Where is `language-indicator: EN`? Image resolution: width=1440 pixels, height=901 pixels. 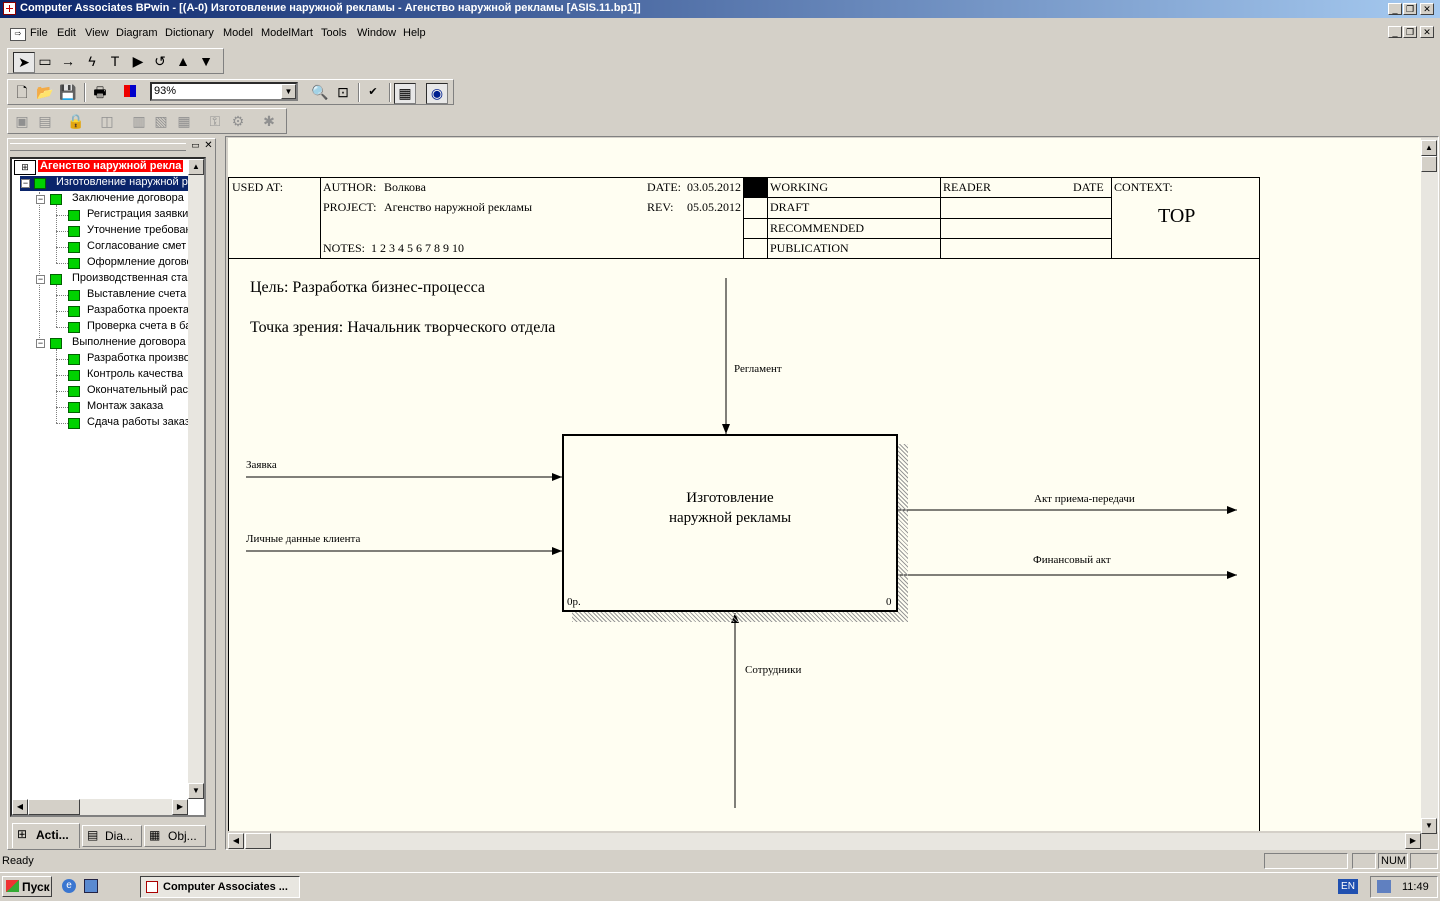 language-indicator: EN is located at coordinates (1348, 886).